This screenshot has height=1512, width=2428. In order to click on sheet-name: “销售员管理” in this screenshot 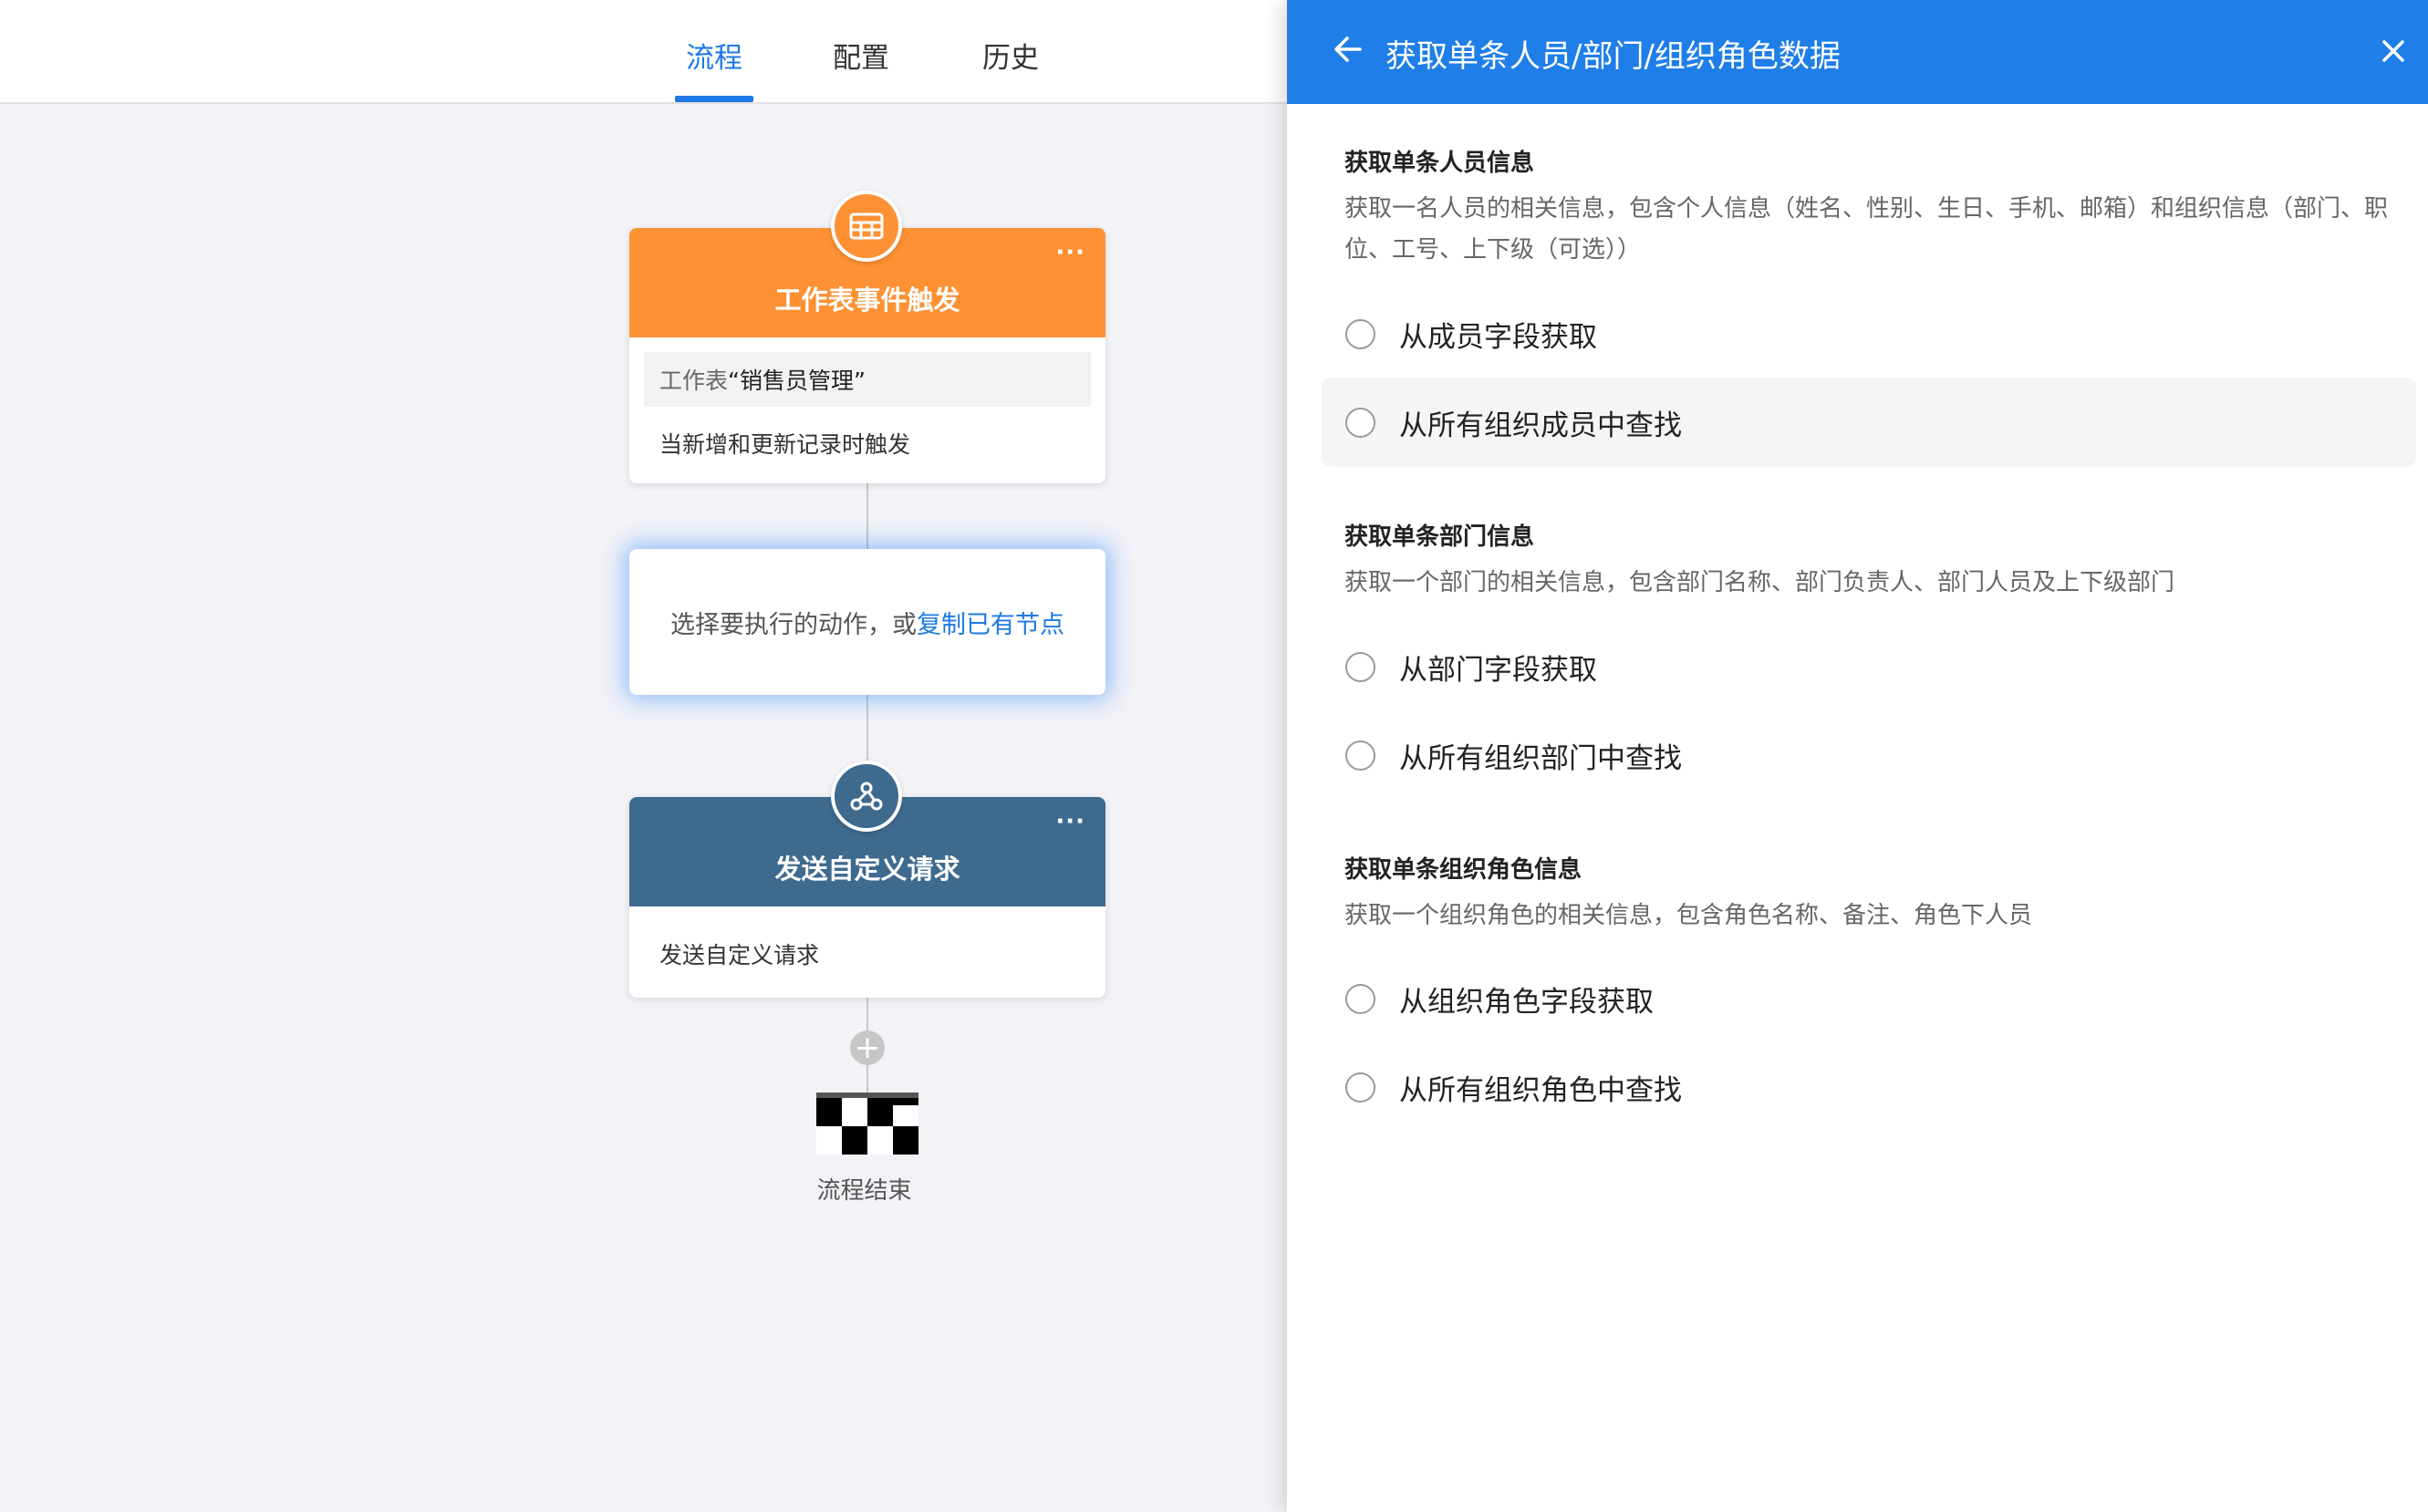, I will do `click(797, 381)`.